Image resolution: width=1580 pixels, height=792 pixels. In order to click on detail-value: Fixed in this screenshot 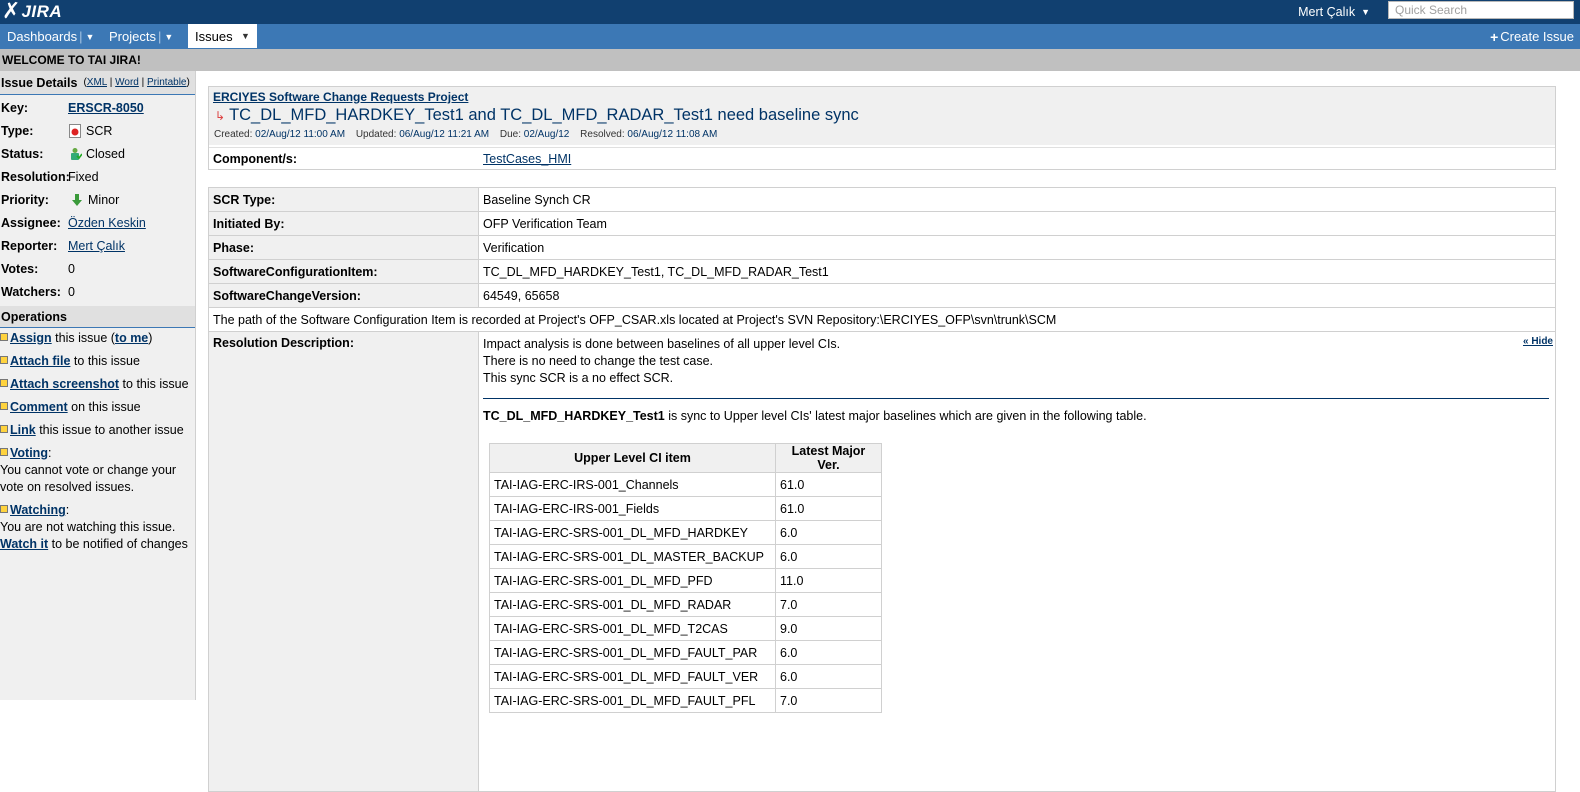, I will do `click(83, 176)`.